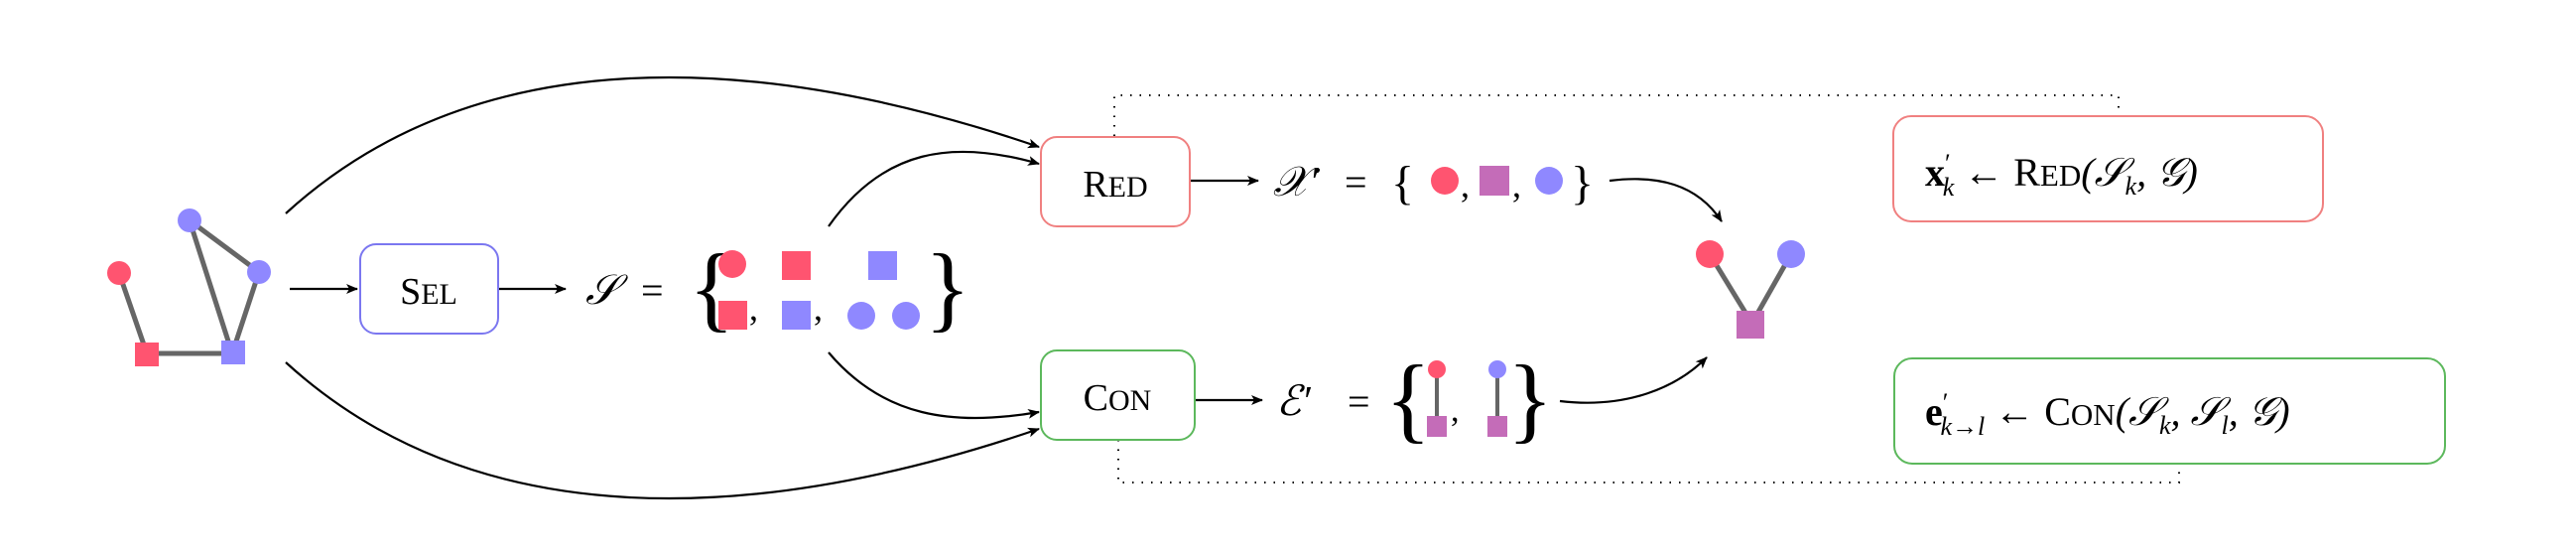 This screenshot has height=552, width=2576. I want to click on selection-expression: 𝒮 = { , , }, so click(778, 287).